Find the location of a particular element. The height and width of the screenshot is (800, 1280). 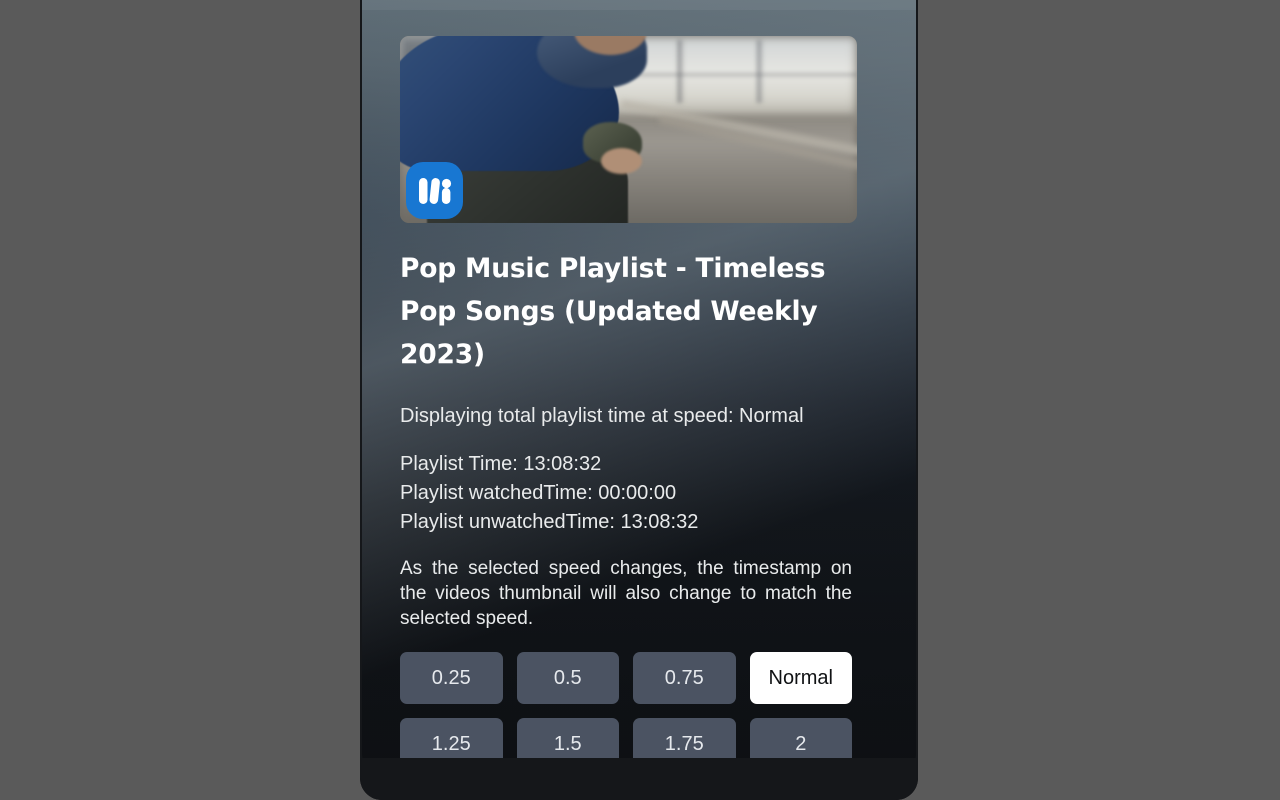

playlist-watched-time-line: Playlist watchedTime: 00:00:00 is located at coordinates (538, 493).